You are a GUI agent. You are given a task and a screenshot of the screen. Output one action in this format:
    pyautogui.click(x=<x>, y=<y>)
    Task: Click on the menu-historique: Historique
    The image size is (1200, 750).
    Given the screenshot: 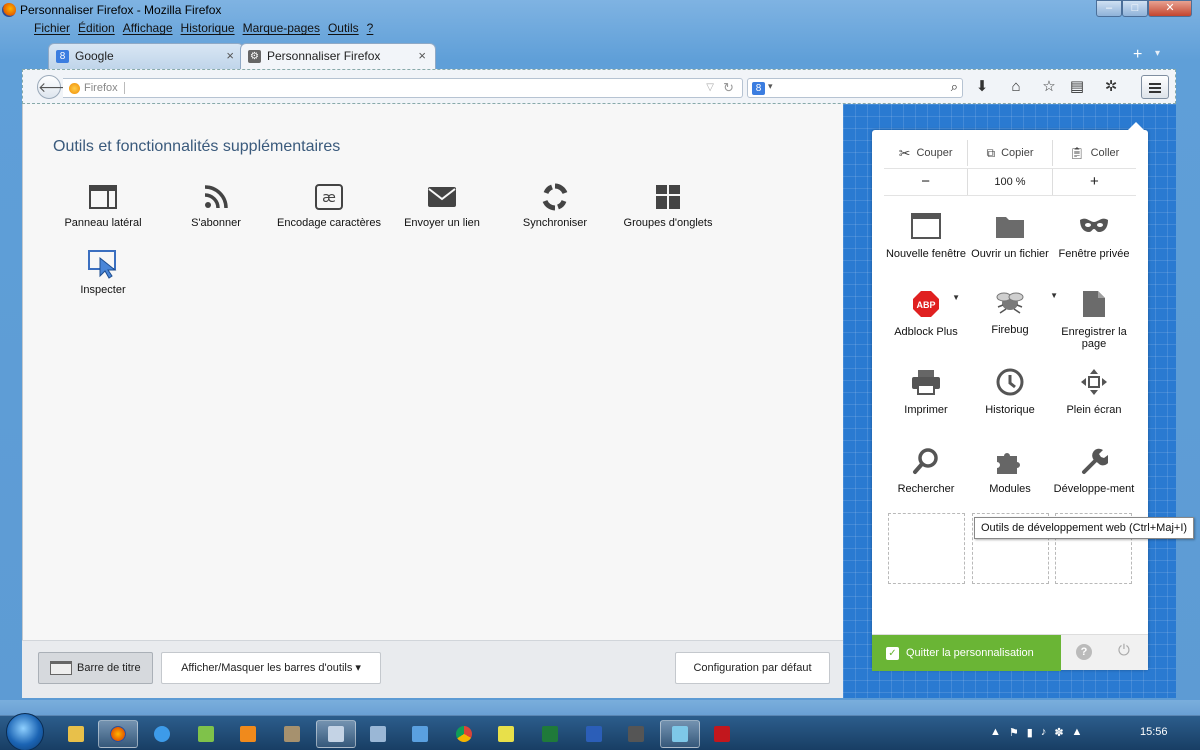 What is the action you would take?
    pyautogui.click(x=208, y=30)
    